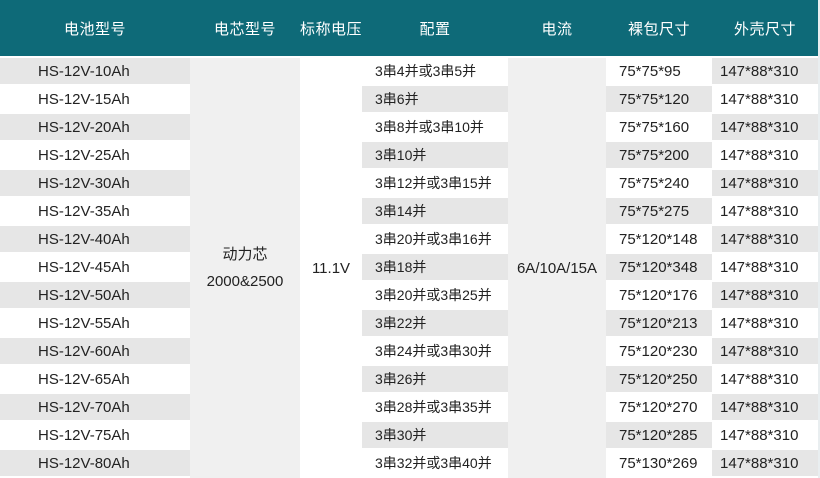 This screenshot has height=478, width=820. I want to click on config-cell: 3串4并或3串5并, so click(435, 71).